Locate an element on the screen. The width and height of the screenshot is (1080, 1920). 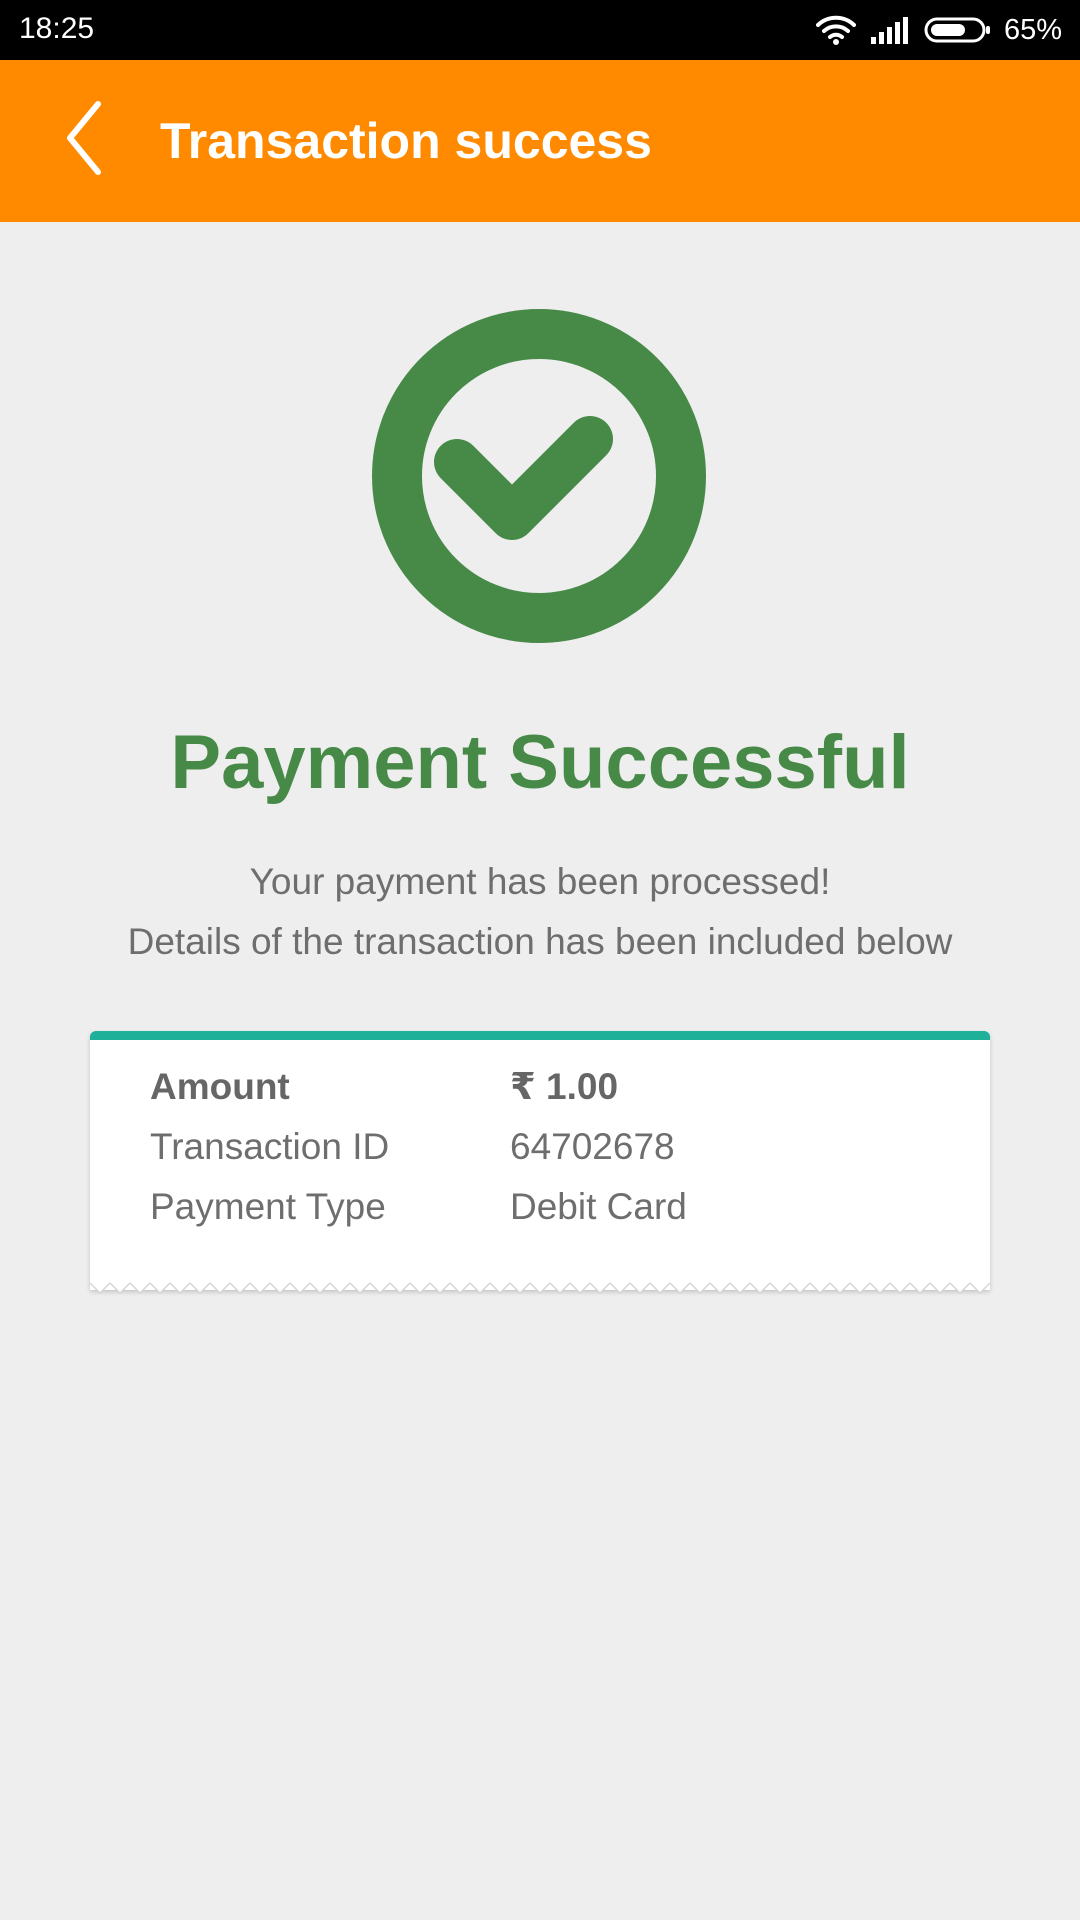
transaction-id-value: 64702678 is located at coordinates (592, 1146).